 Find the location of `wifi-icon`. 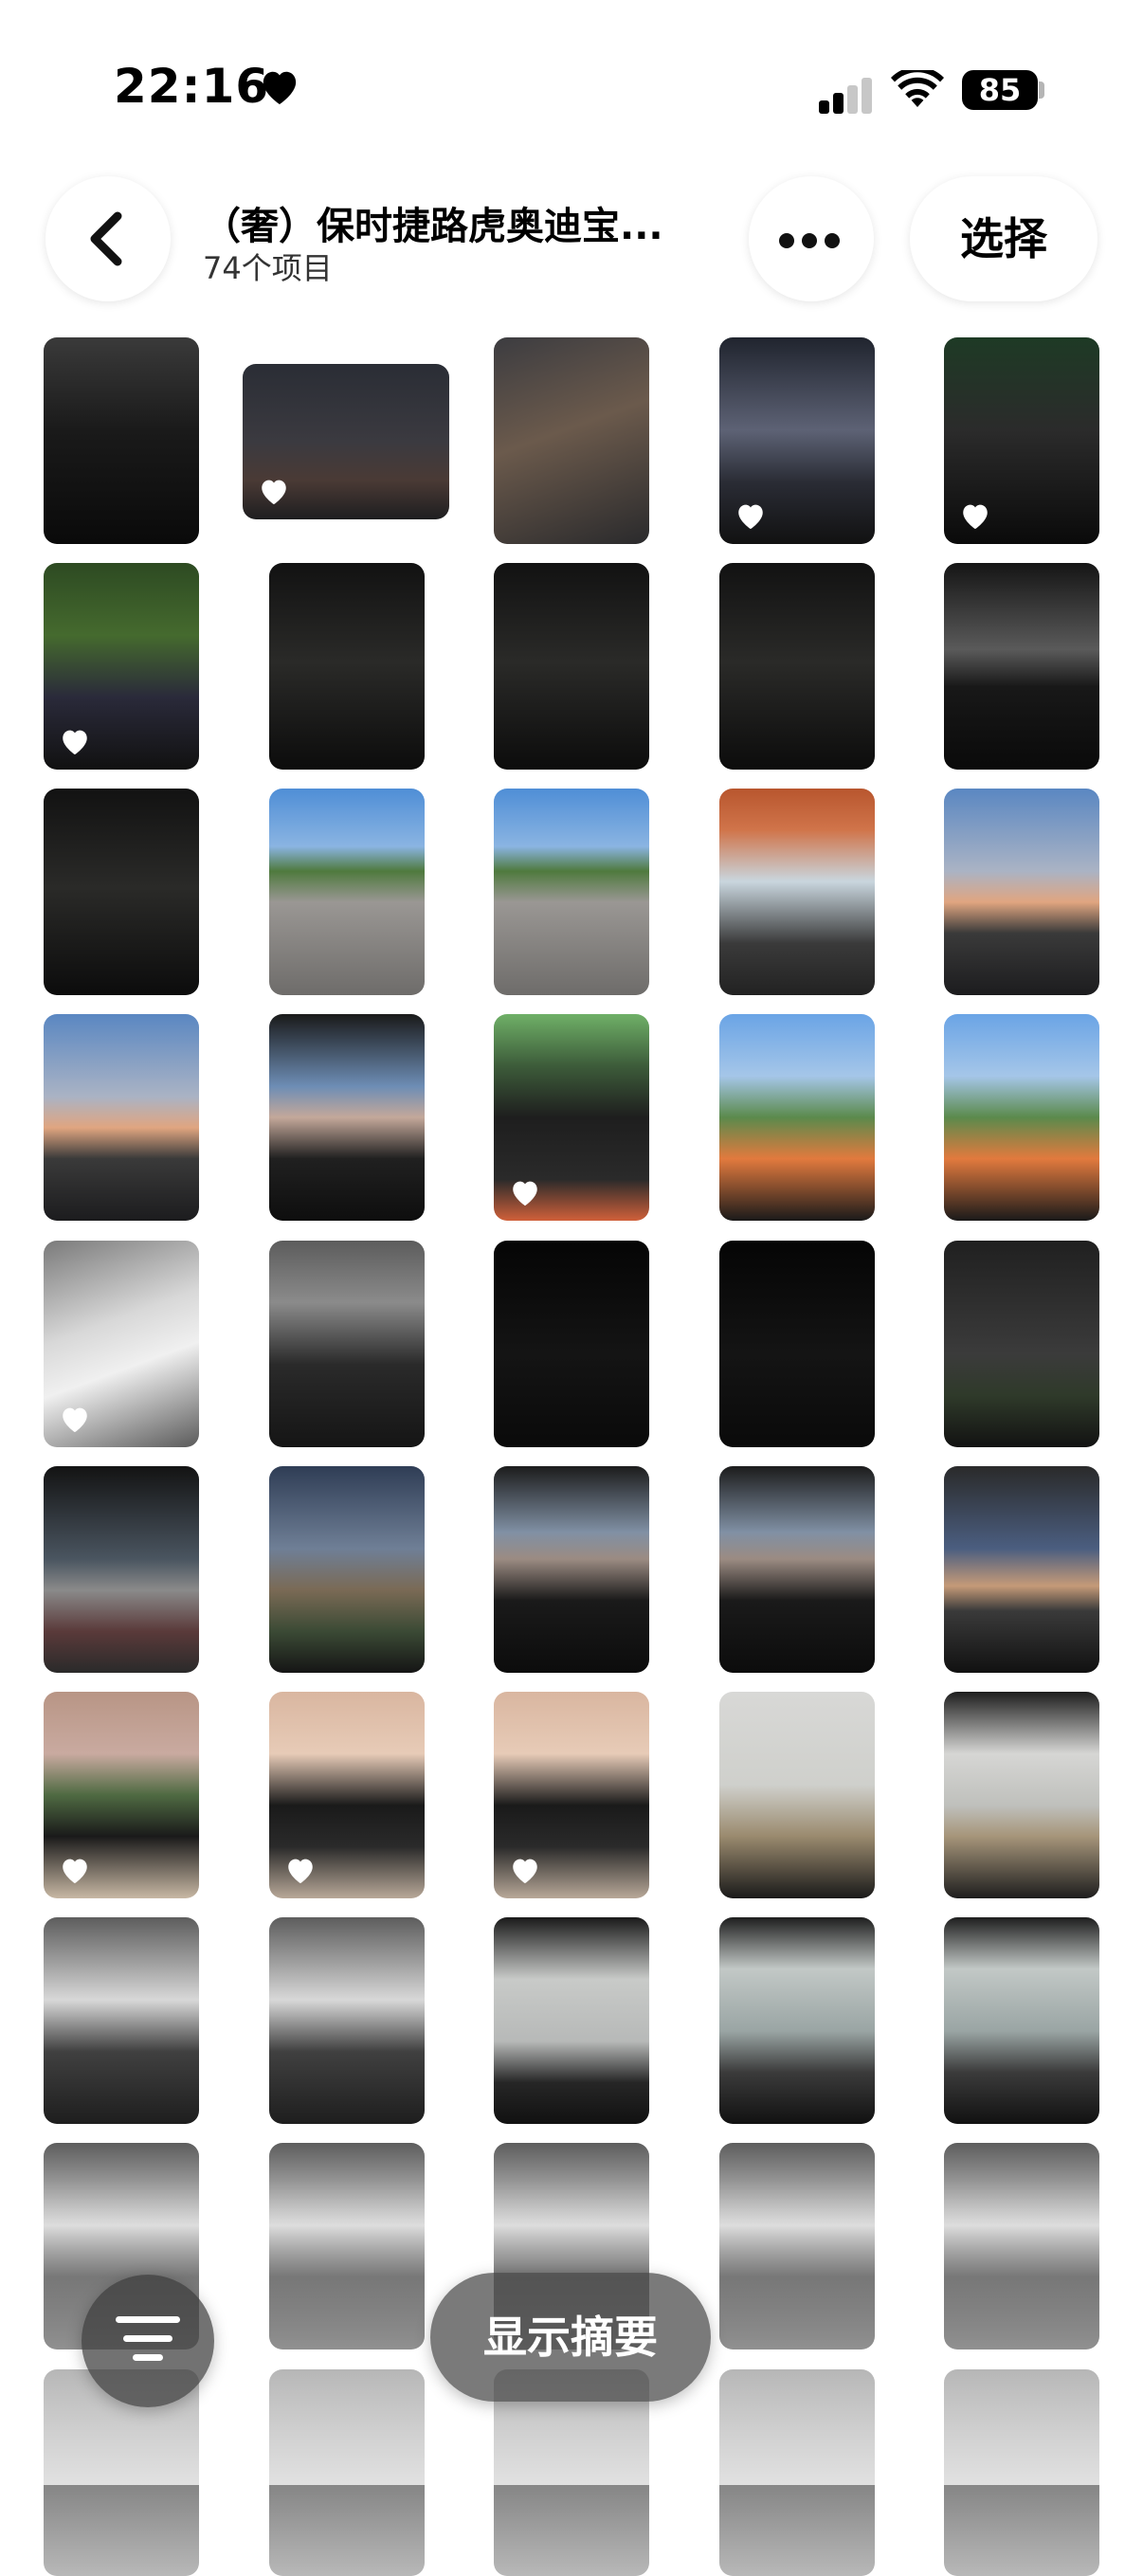

wifi-icon is located at coordinates (917, 90).